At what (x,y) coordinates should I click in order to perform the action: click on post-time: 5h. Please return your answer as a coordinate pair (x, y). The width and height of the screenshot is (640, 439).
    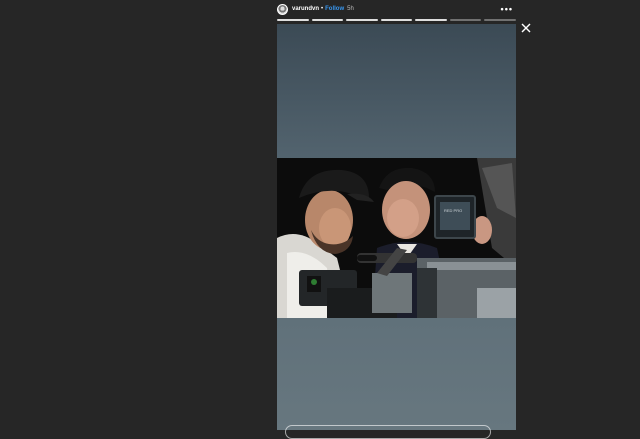
    Looking at the image, I should click on (350, 9).